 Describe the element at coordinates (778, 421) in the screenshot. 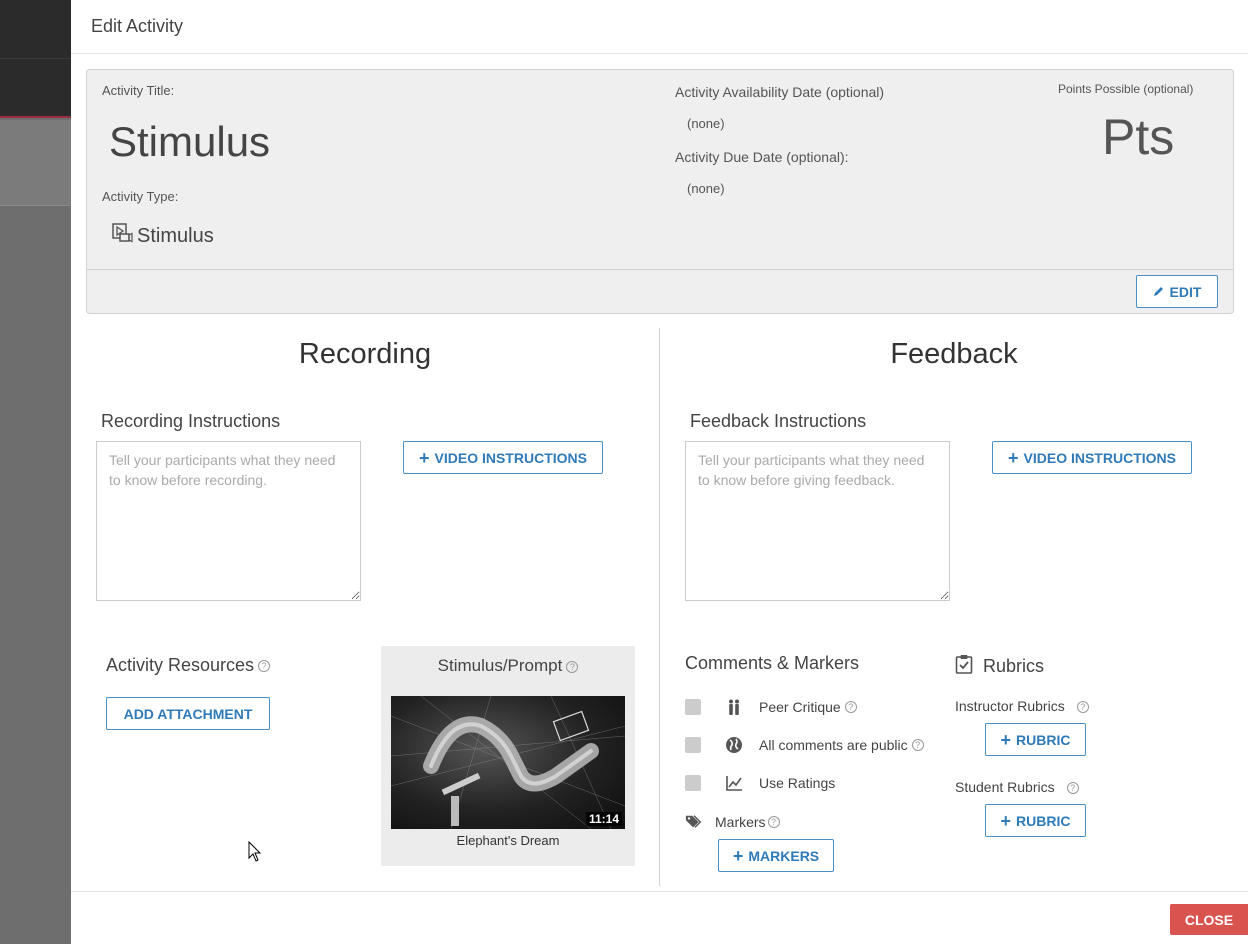

I see `feedback-instructions-label: Feedback Instructions` at that location.